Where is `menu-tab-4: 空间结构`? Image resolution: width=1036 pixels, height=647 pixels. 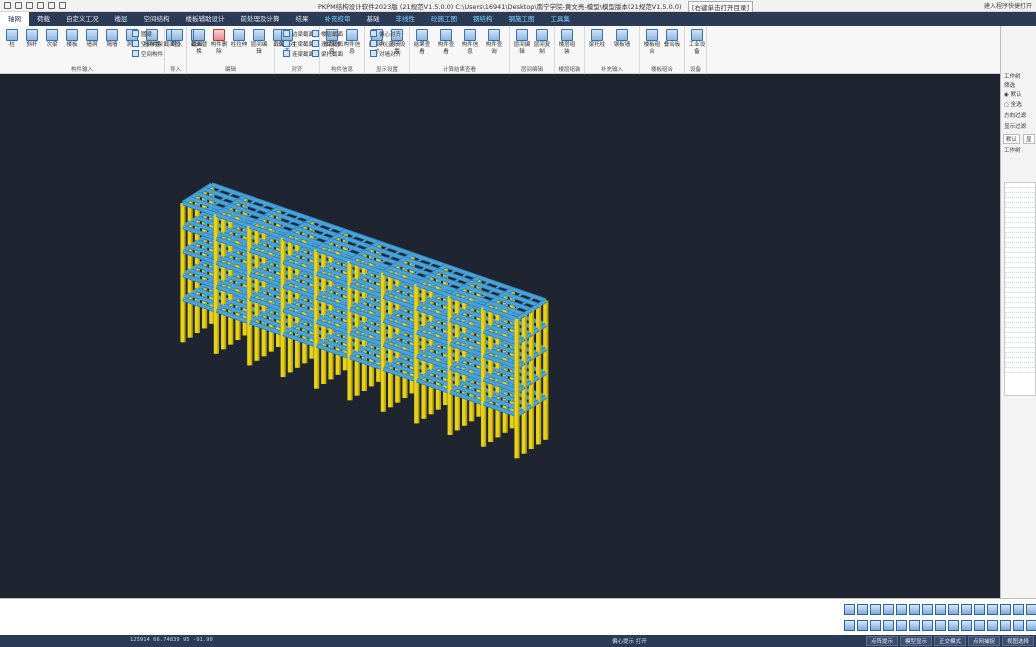
menu-tab-4: 空间结构 is located at coordinates (157, 19).